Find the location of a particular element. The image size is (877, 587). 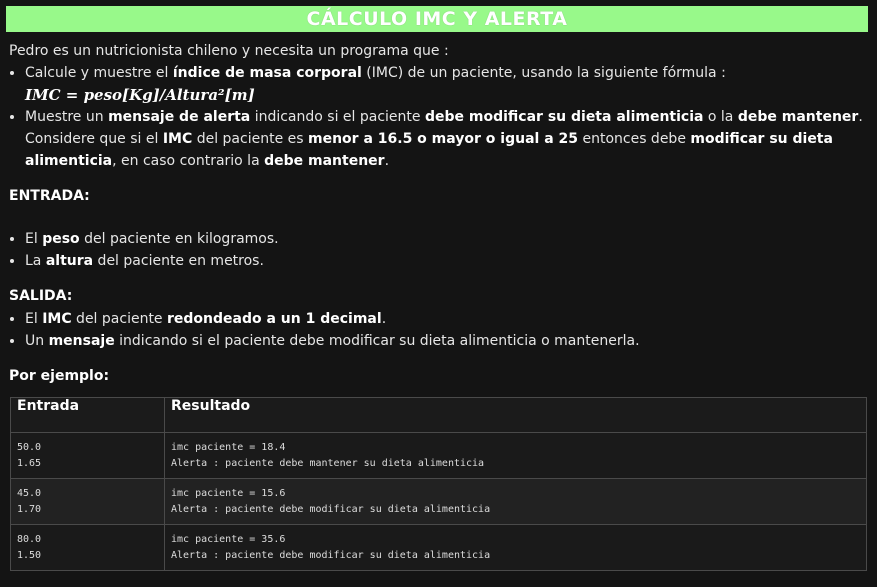

text: Un is located at coordinates (37, 341).